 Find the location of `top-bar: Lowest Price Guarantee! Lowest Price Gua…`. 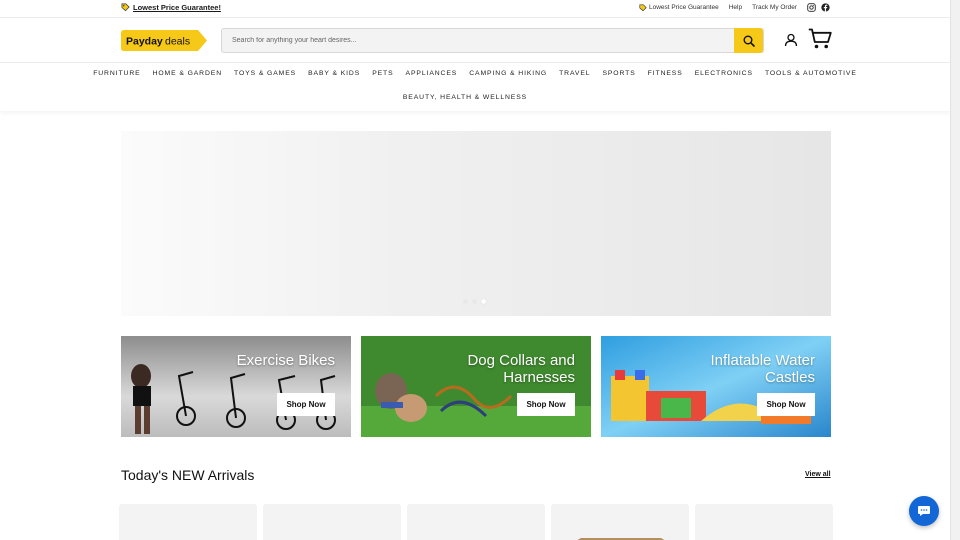

top-bar: Lowest Price Guarantee! Lowest Price Gua… is located at coordinates (475, 8).